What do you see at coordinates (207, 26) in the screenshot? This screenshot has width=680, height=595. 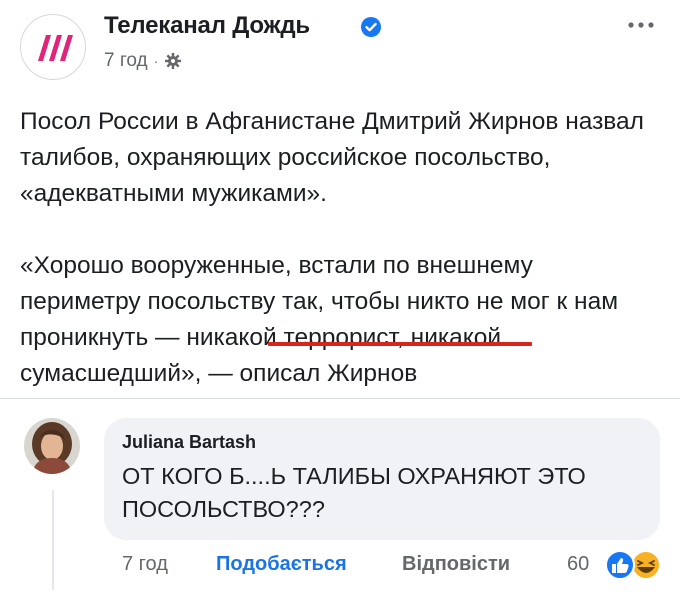 I see `page-name: Телеканал Дождь` at bounding box center [207, 26].